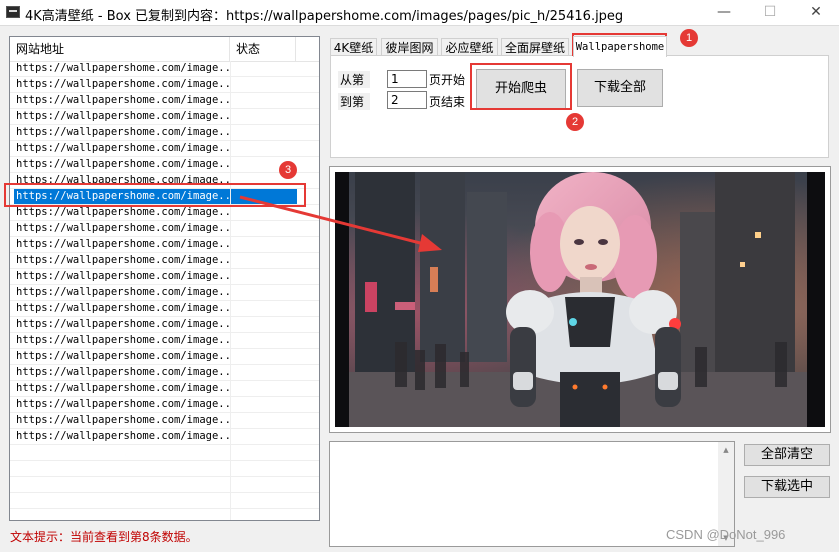 The width and height of the screenshot is (839, 552). I want to click on watermark: CSDN @DoNot_996, so click(726, 534).